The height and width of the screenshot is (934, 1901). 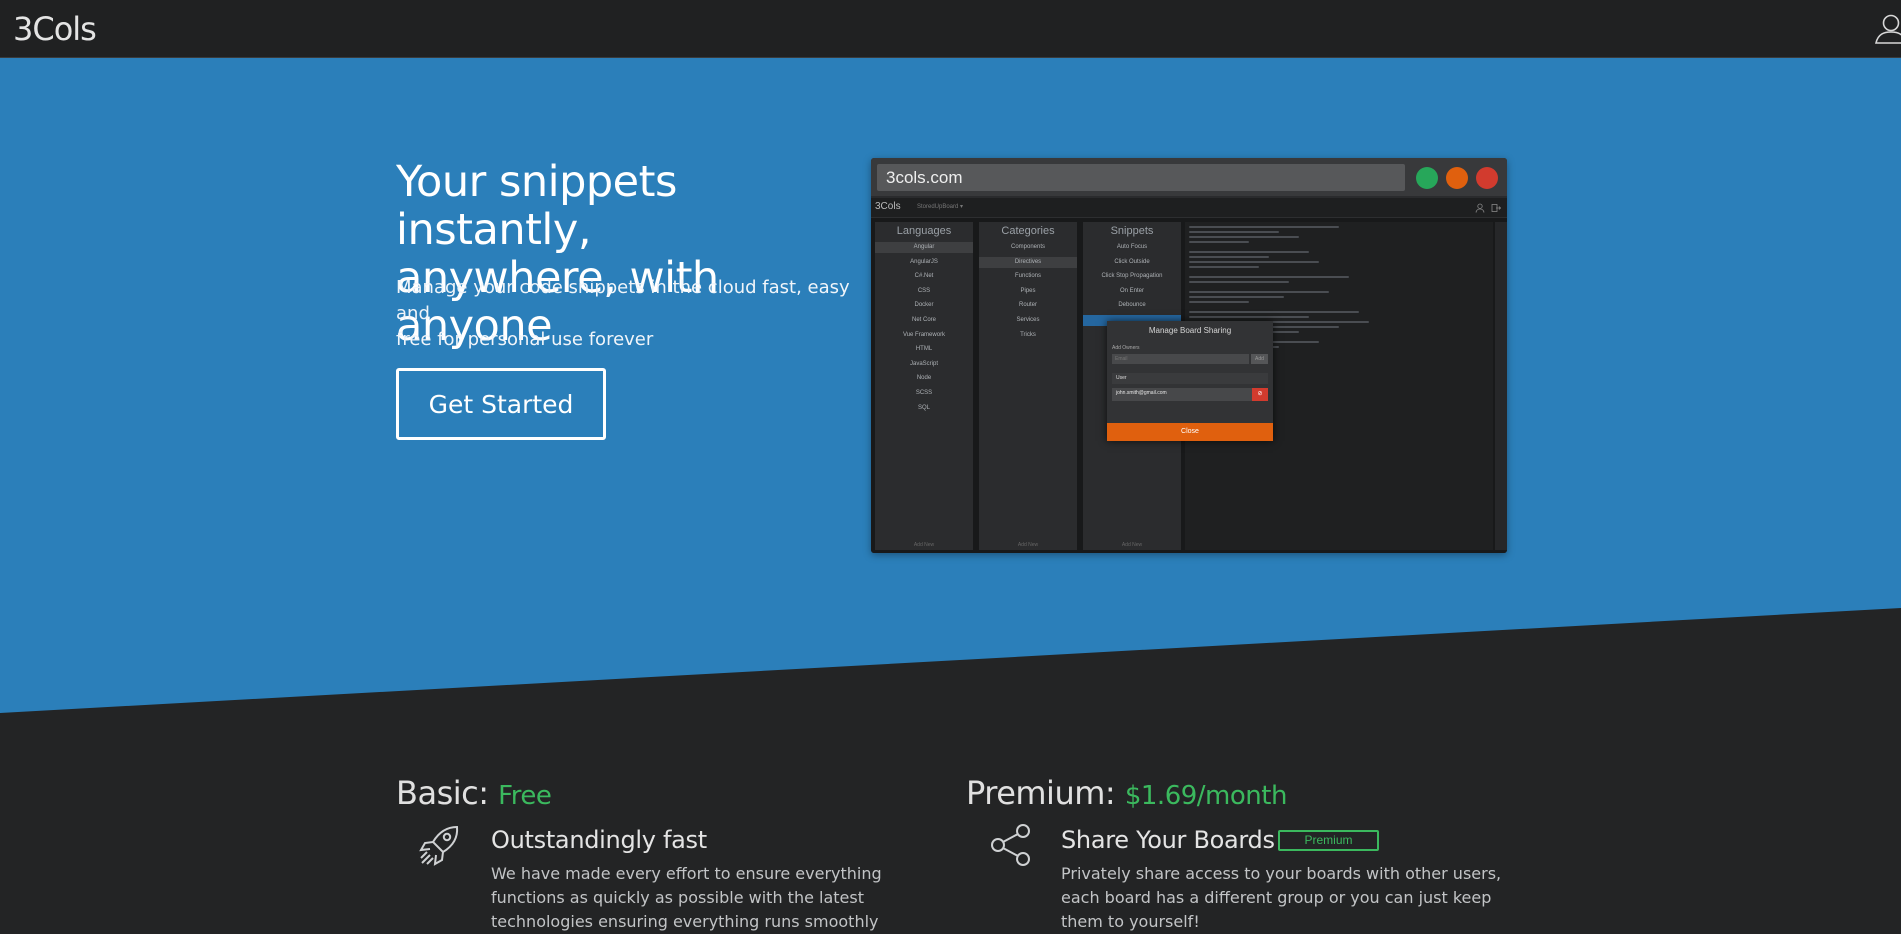 I want to click on share-feature-title: Share Your Boards, so click(x=1168, y=840).